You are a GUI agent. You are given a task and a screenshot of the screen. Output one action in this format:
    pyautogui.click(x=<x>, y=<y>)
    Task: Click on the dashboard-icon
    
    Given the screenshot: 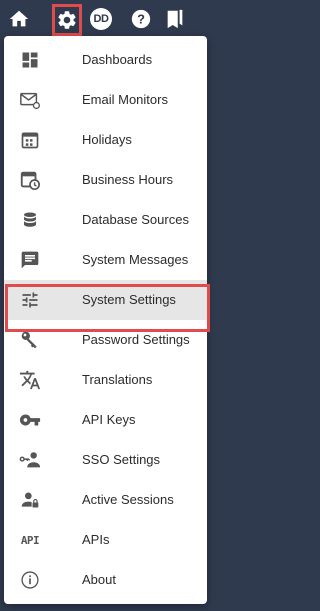 What is the action you would take?
    pyautogui.click(x=30, y=60)
    